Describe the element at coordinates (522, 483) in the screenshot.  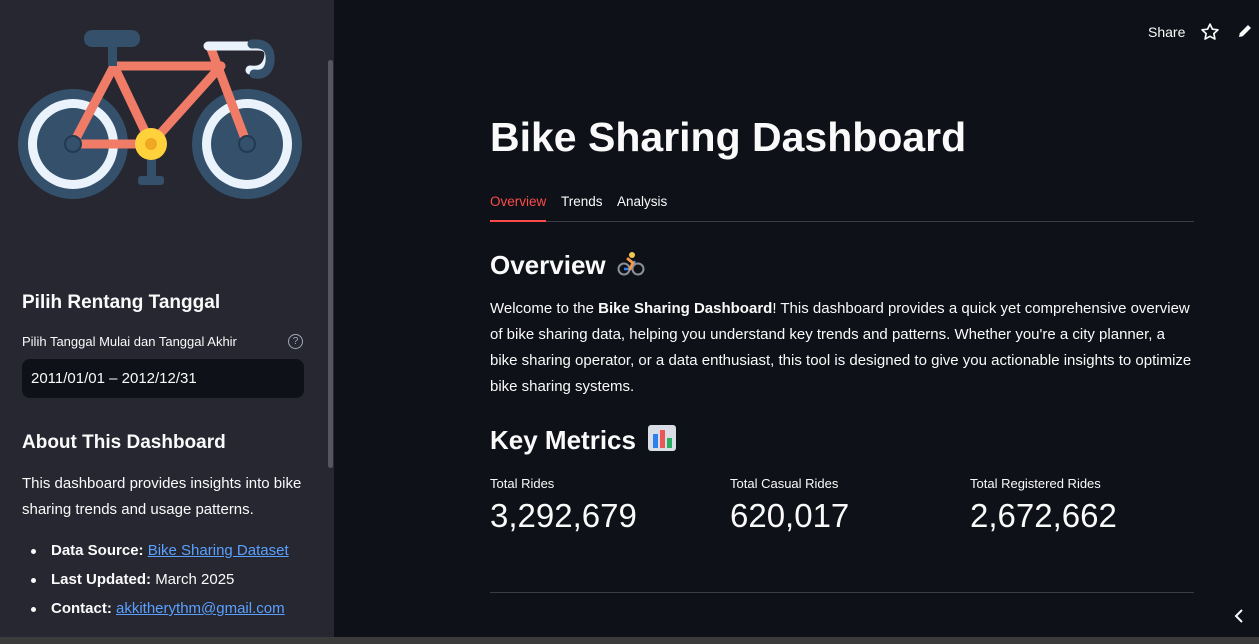
I see `metric-label: Total Rides` at that location.